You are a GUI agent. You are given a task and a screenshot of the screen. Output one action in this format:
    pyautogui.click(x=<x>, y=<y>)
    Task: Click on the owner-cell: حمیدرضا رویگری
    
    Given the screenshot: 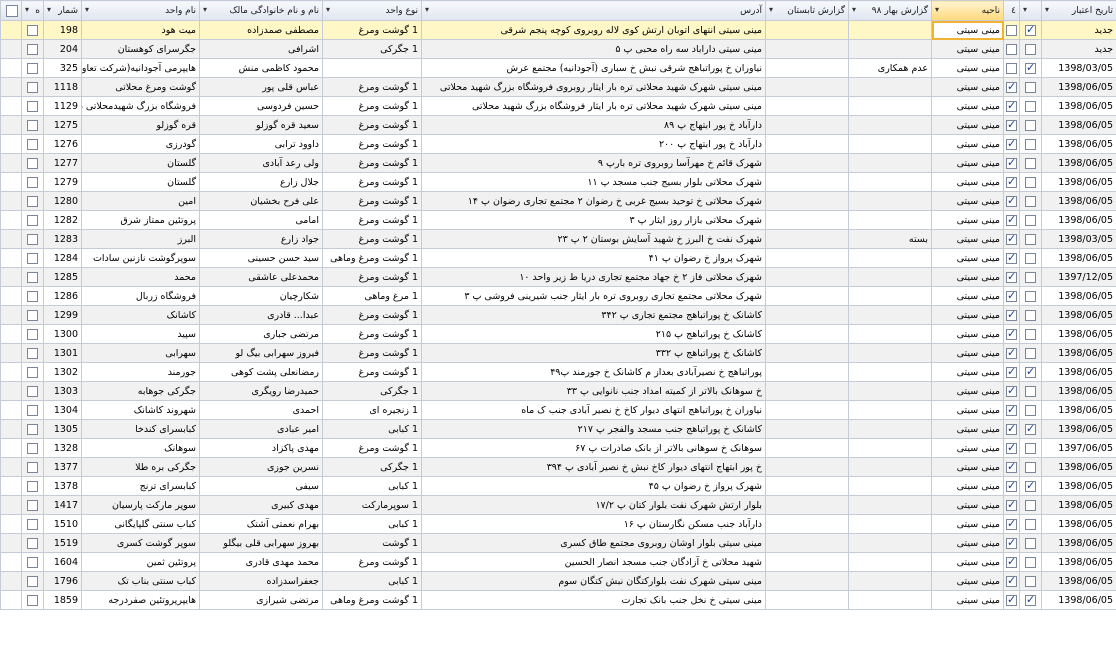 What is the action you would take?
    pyautogui.click(x=261, y=391)
    